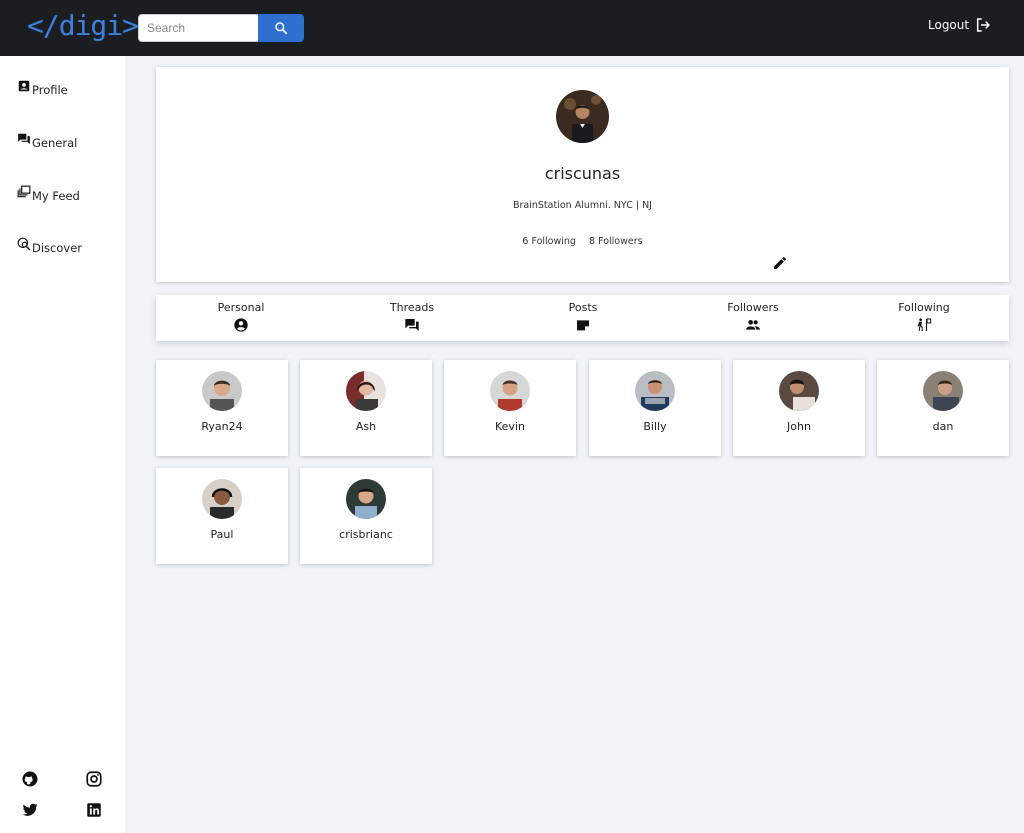  What do you see at coordinates (753, 325) in the screenshot?
I see `people-icon` at bounding box center [753, 325].